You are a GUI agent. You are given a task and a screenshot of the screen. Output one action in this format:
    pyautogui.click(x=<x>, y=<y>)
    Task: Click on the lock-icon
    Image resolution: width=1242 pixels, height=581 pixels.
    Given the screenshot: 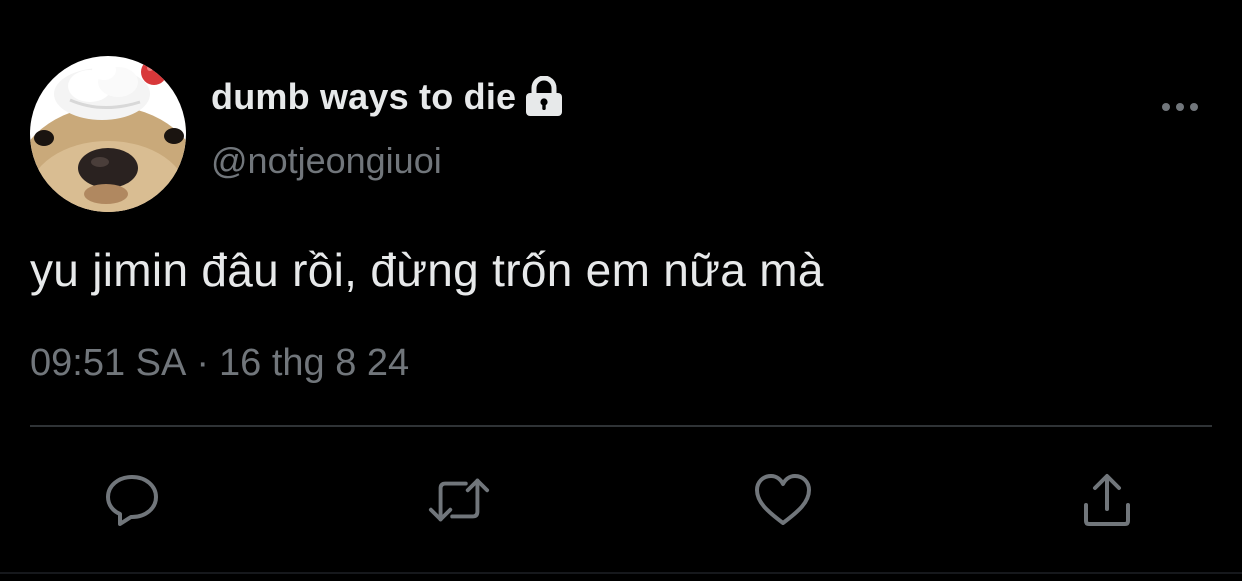 What is the action you would take?
    pyautogui.click(x=544, y=96)
    